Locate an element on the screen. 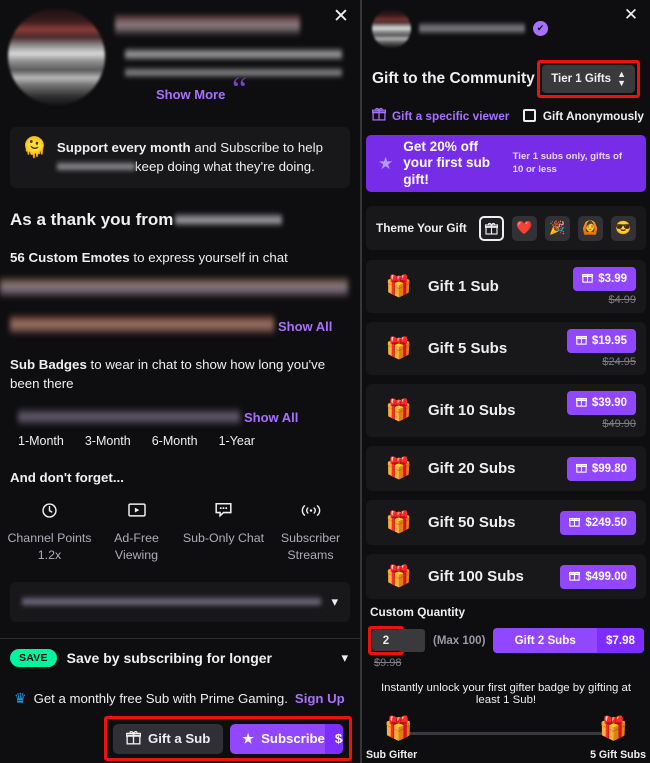 This screenshot has width=650, height=763. subscriber-streams-icon is located at coordinates (310, 510).